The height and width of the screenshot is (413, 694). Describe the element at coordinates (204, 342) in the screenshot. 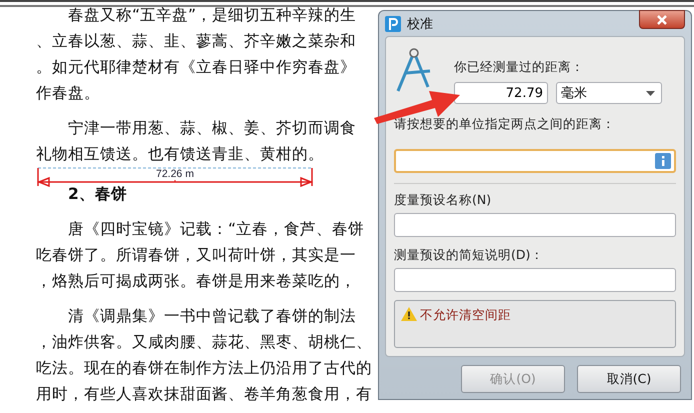

I see `paragraph-line: ，油炸供客。又咸肉腰、蒜花、黑枣、胡桃仁、` at that location.